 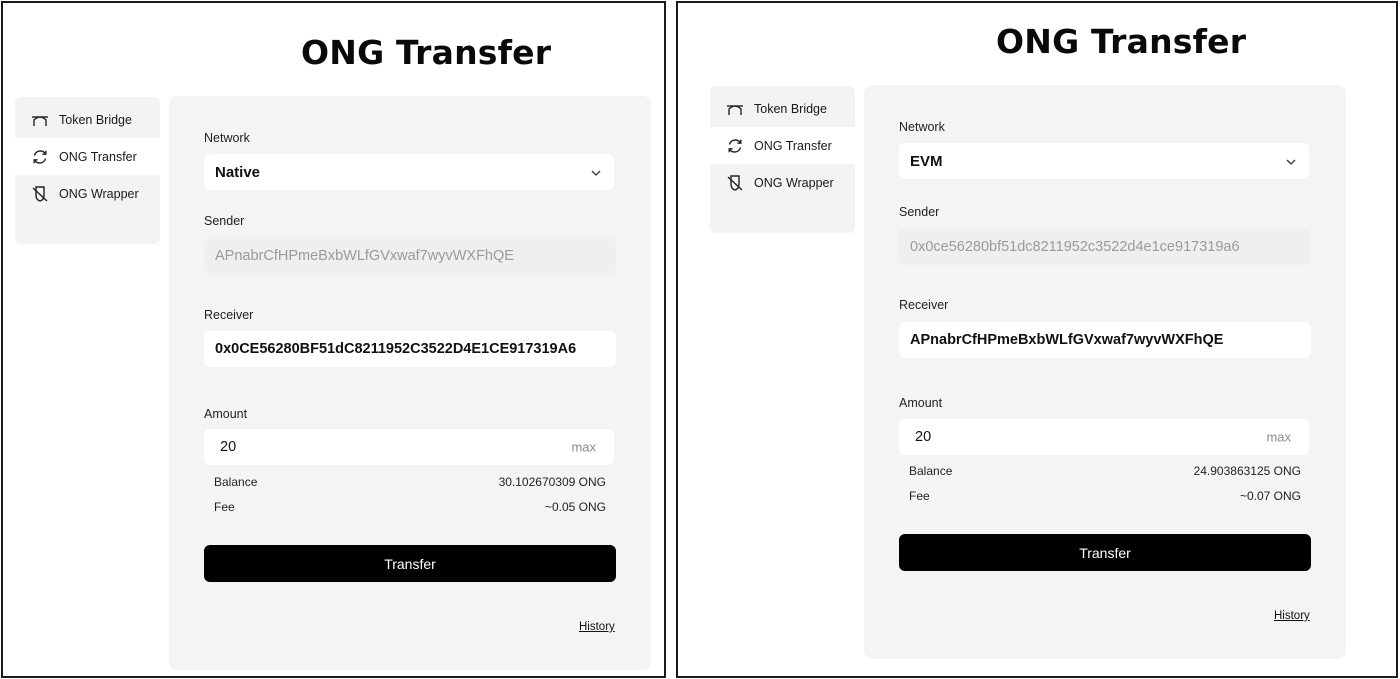 I want to click on balance-row: Balance 24.903863125 ONG, so click(x=1105, y=471).